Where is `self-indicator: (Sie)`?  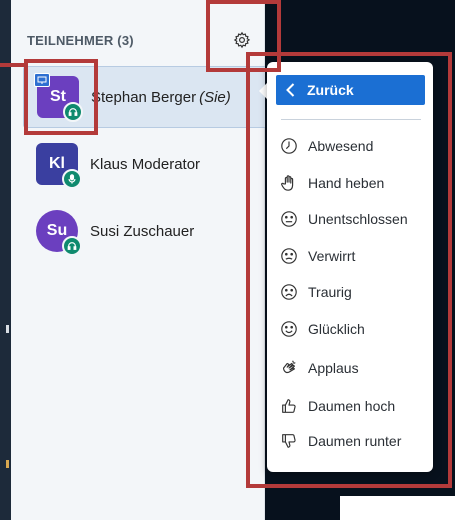 self-indicator: (Sie) is located at coordinates (215, 97).